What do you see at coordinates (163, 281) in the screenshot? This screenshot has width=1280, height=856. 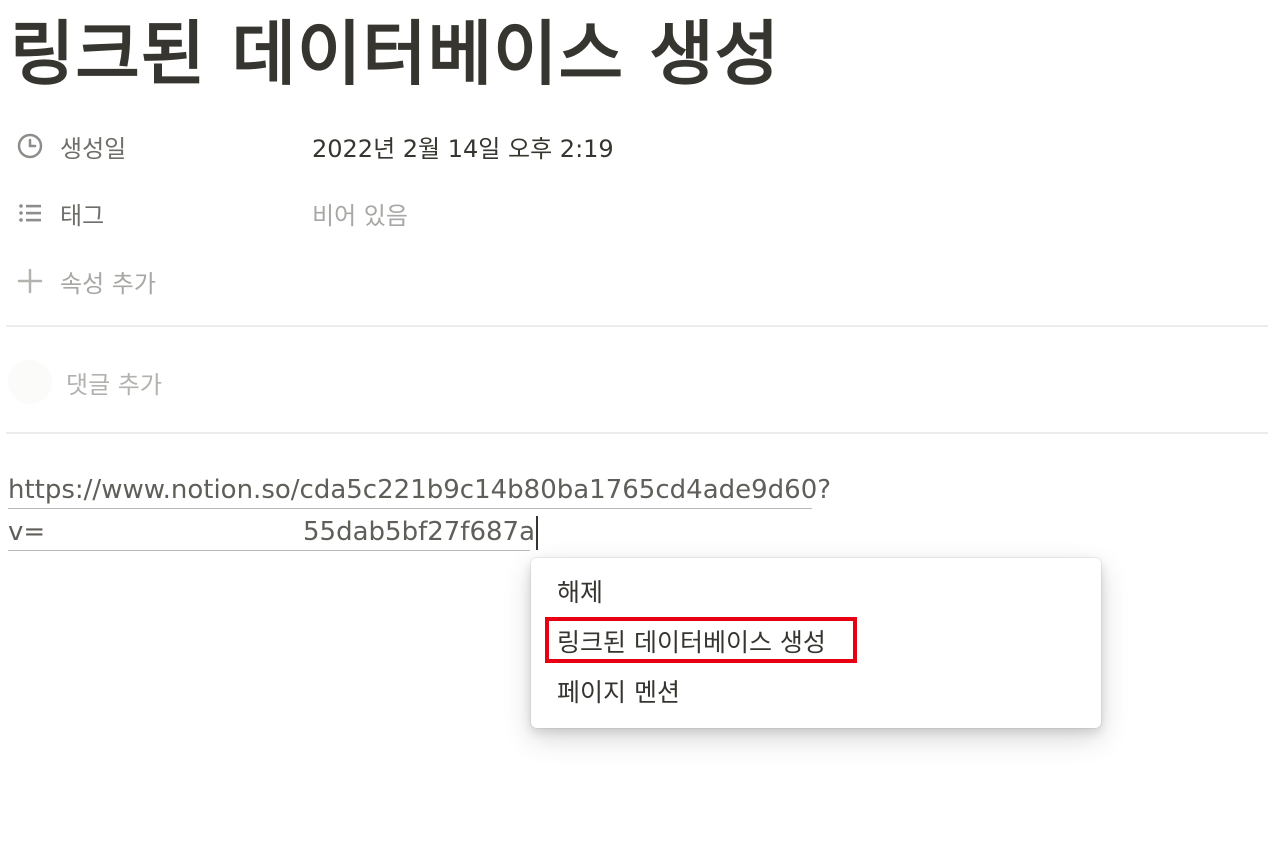 I see `add-property-button: 속성 추가` at bounding box center [163, 281].